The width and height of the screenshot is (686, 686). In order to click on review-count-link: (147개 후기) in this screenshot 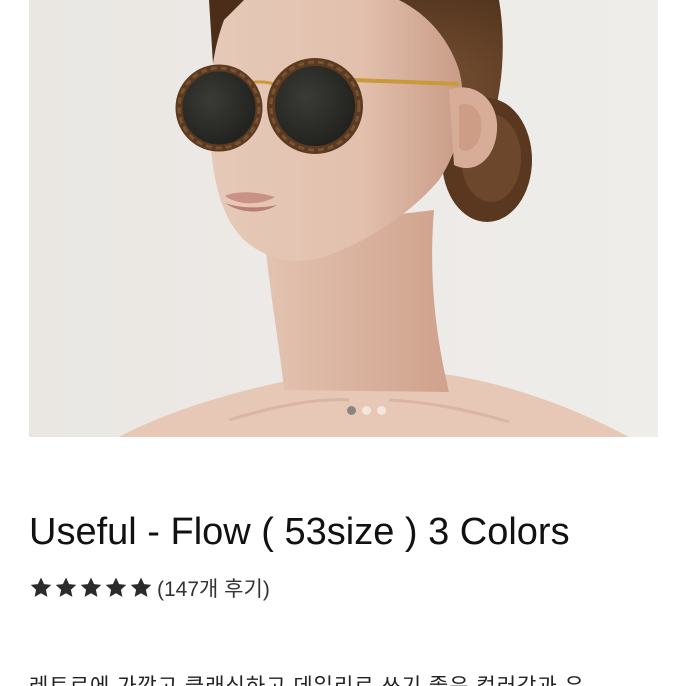, I will do `click(213, 588)`.